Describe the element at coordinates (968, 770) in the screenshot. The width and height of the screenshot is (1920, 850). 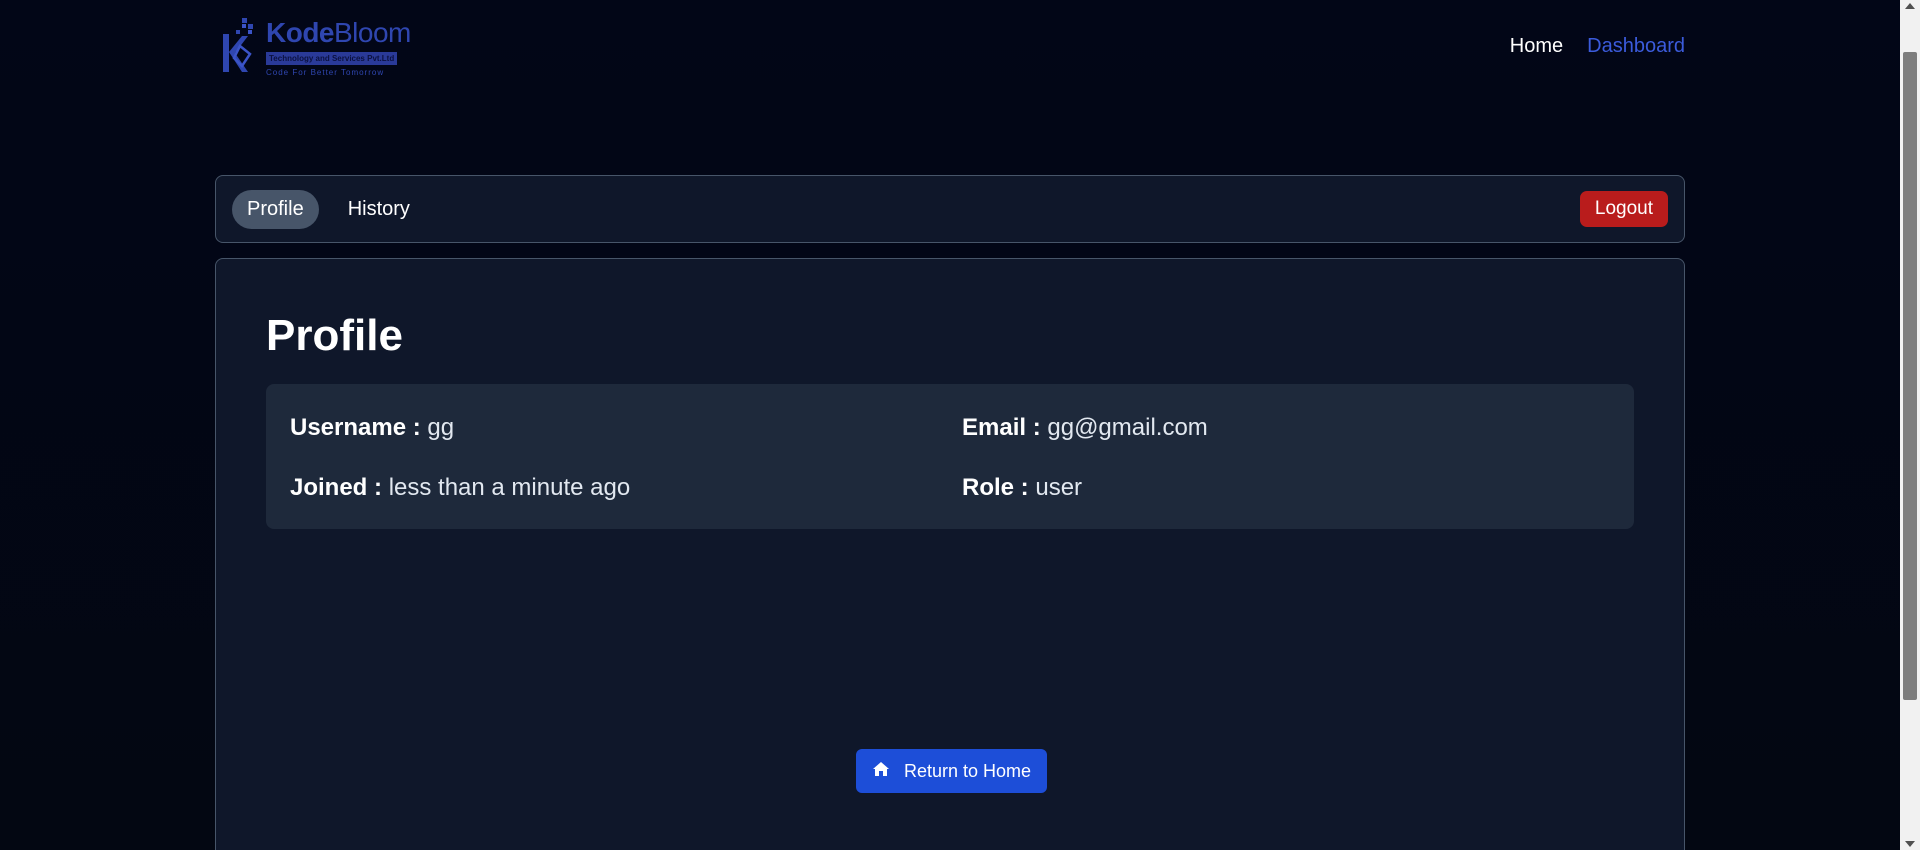
I see `return-to-home-label: Return to Home` at that location.